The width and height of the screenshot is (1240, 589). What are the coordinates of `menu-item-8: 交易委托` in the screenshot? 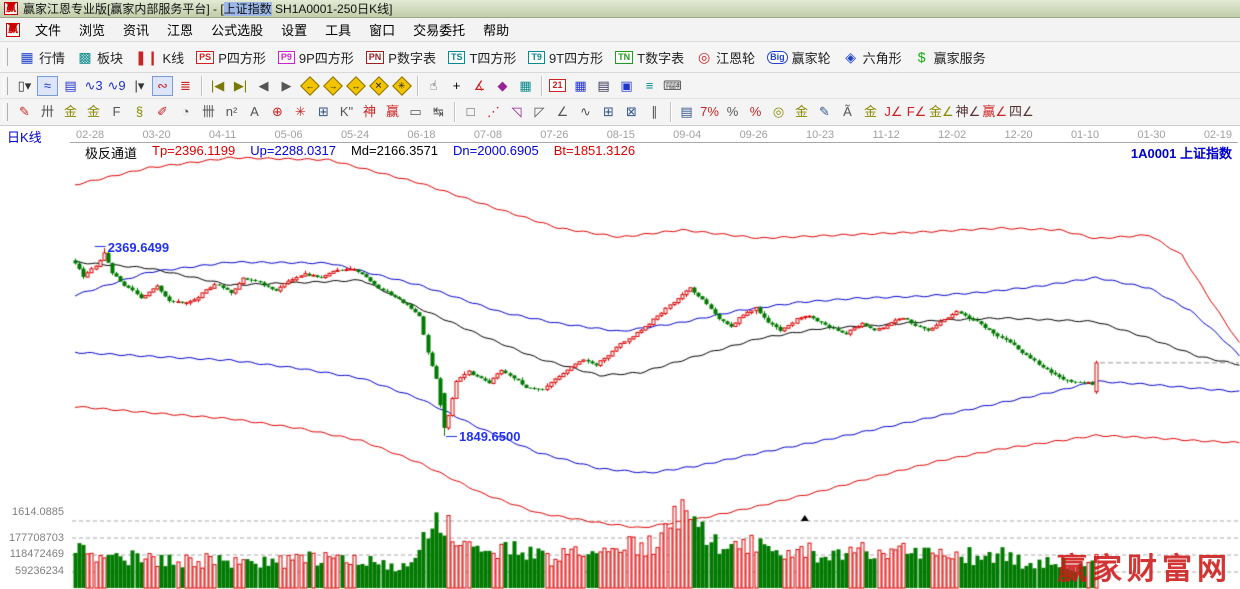 It's located at (439, 30).